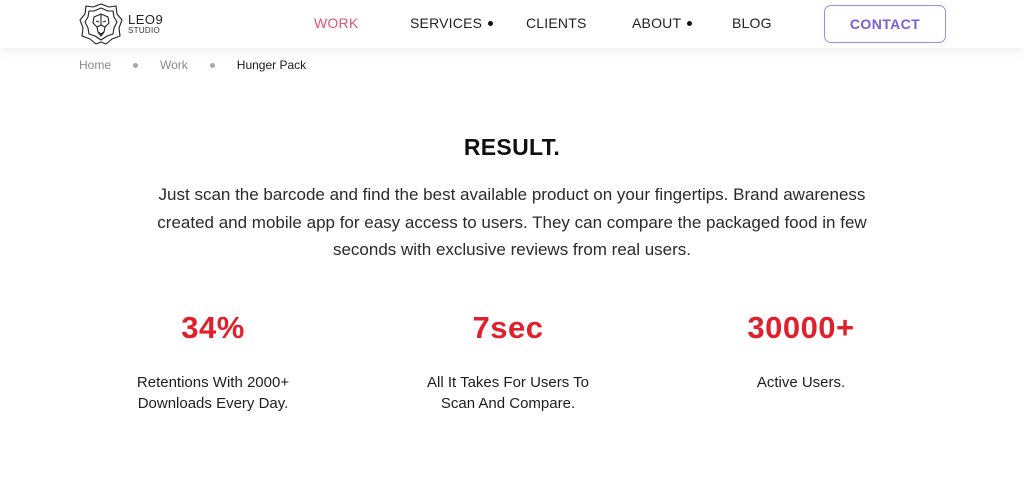  Describe the element at coordinates (446, 23) in the screenshot. I see `nav-item-label: SERVICES` at that location.